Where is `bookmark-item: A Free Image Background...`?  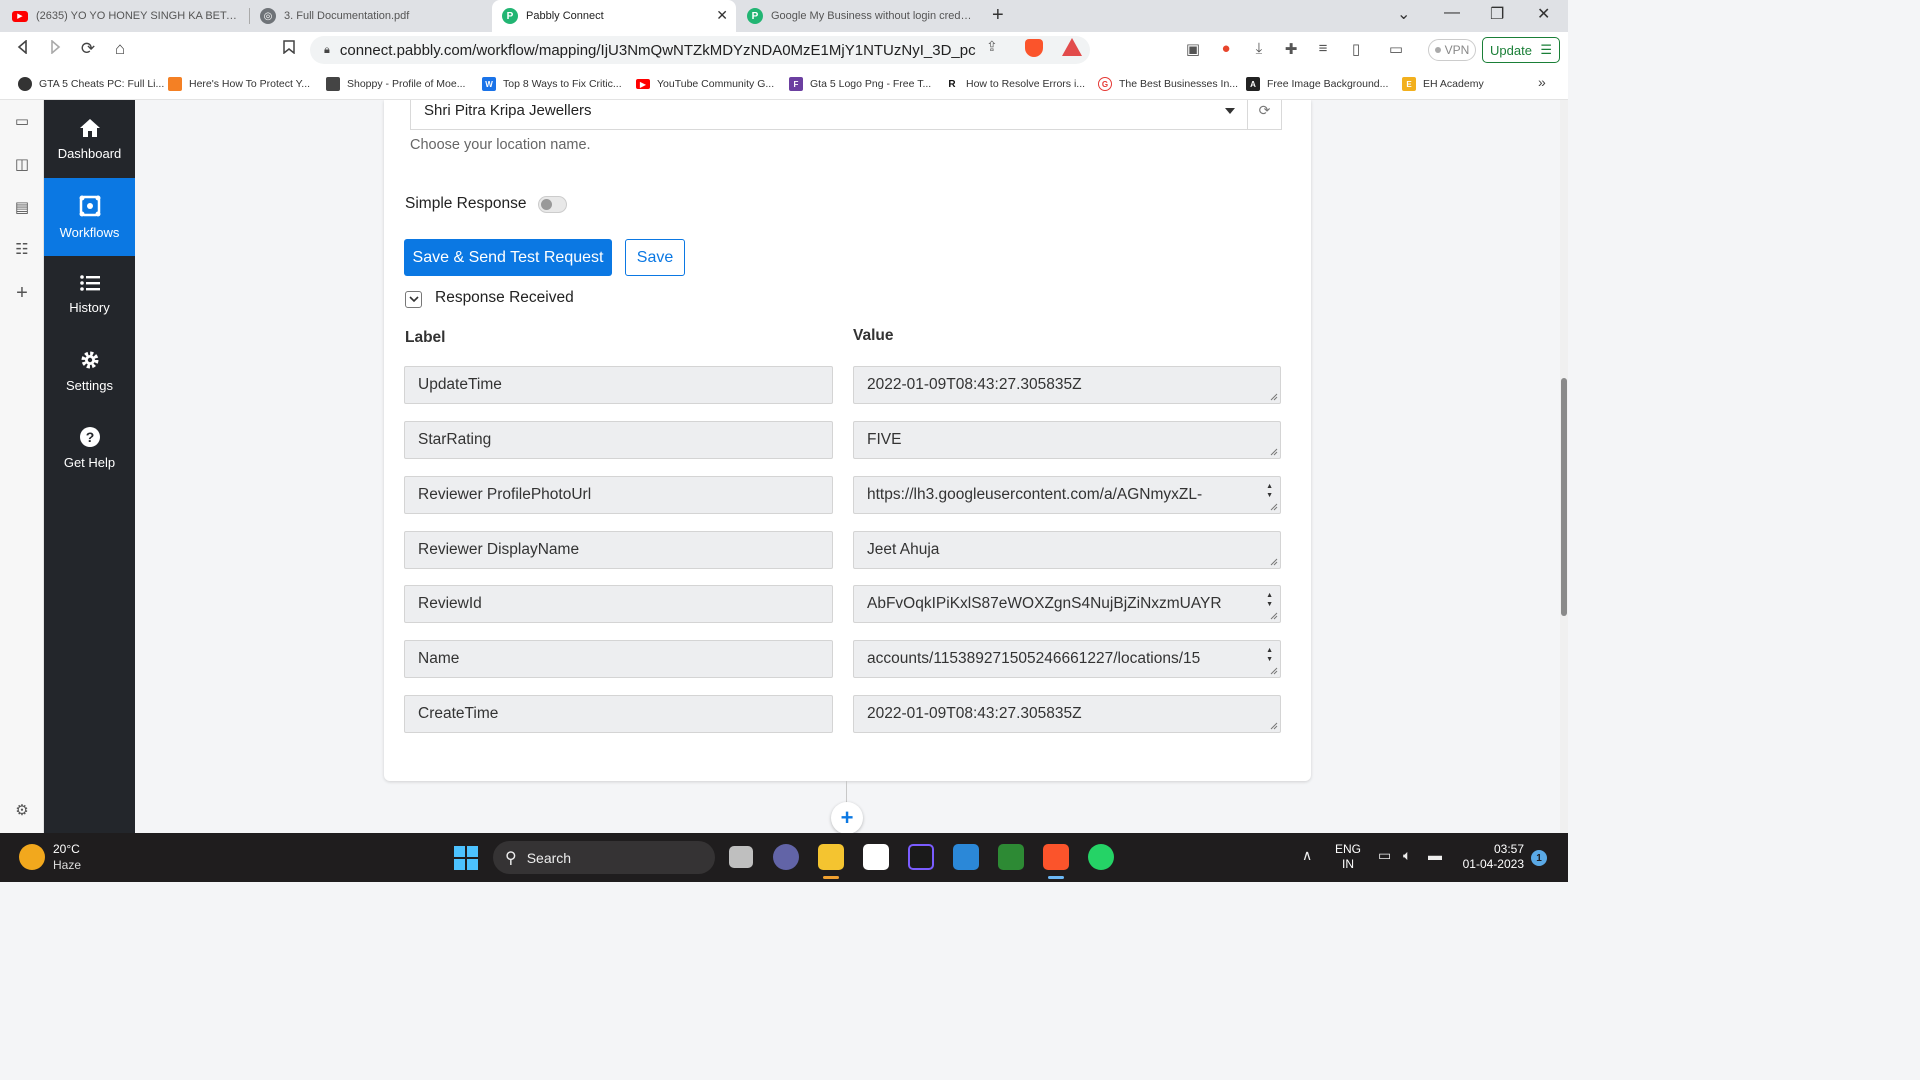
bookmark-item: A Free Image Background... is located at coordinates (1317, 84).